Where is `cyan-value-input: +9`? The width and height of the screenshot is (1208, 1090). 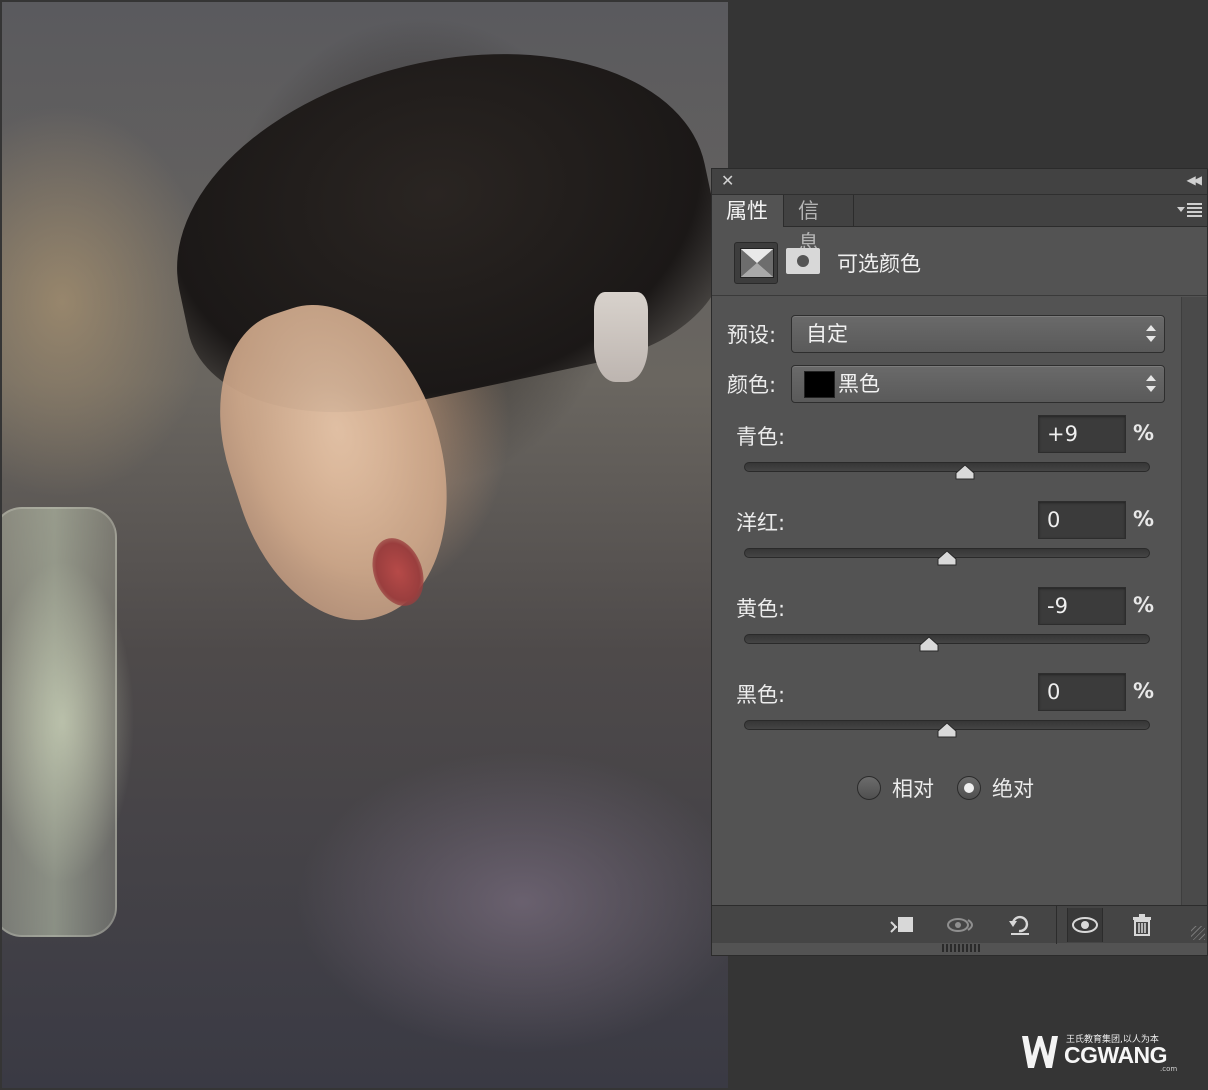 cyan-value-input: +9 is located at coordinates (1082, 434).